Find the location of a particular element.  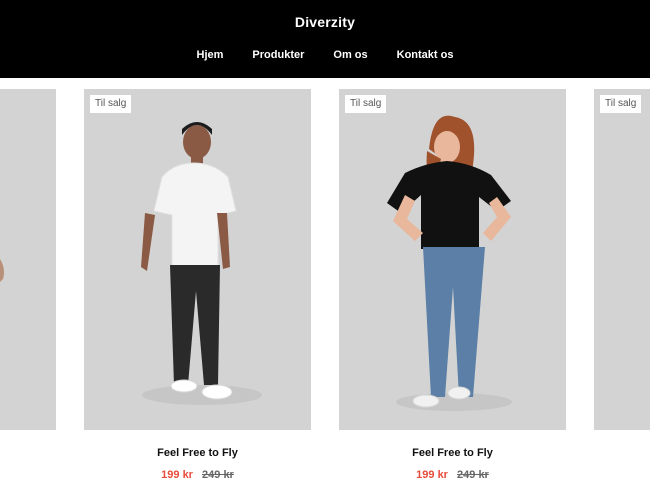

nav-item-om-os: Om os is located at coordinates (350, 55).